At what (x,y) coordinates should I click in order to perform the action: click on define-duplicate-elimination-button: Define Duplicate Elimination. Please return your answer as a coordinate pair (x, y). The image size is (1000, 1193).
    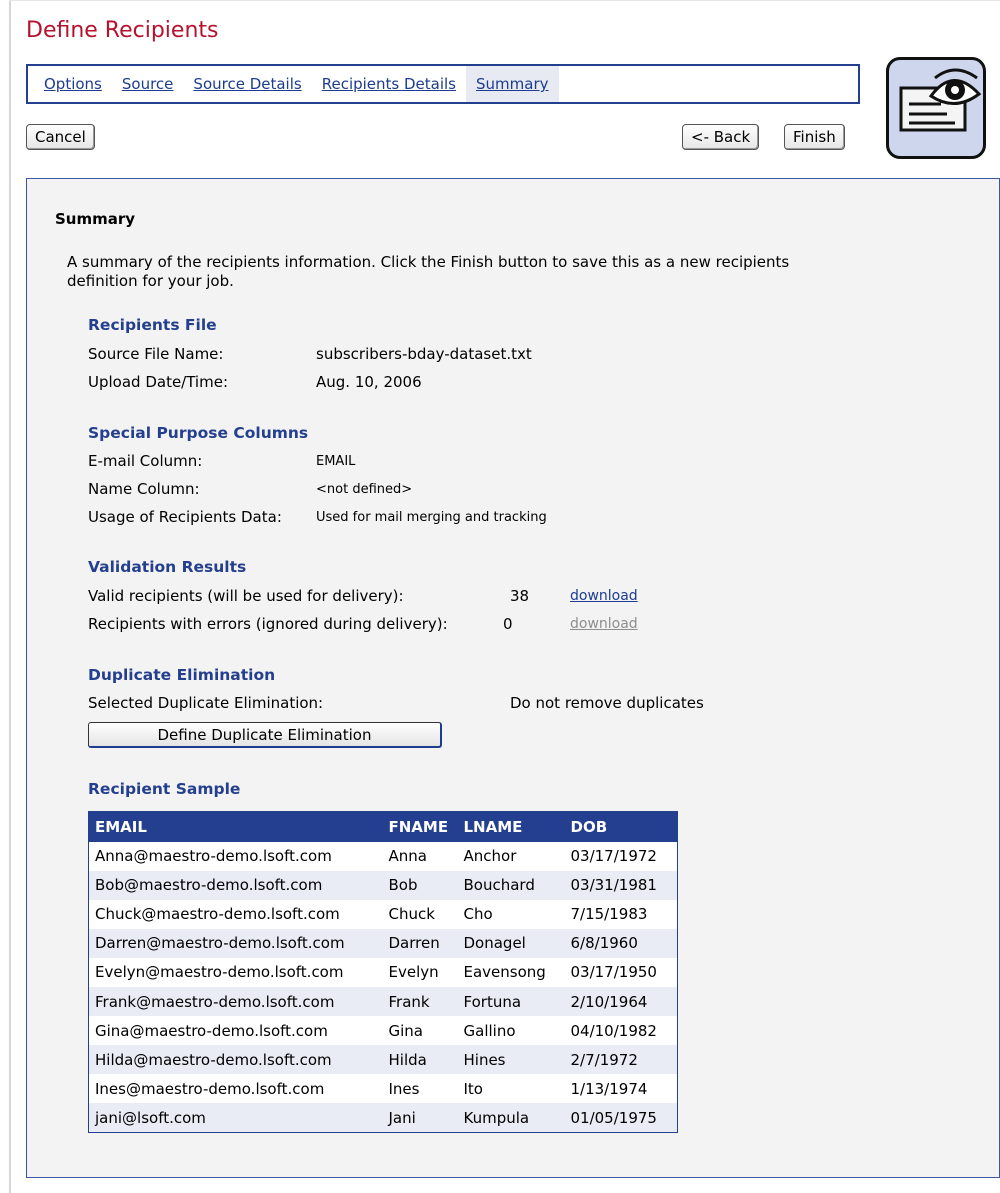
    Looking at the image, I should click on (265, 735).